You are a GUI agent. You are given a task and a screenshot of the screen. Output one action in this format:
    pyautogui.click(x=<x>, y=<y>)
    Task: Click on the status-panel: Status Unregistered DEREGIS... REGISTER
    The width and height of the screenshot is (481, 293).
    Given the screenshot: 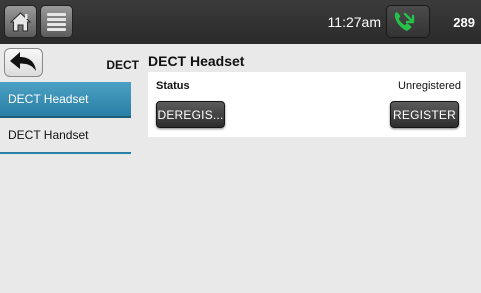 What is the action you would take?
    pyautogui.click(x=307, y=104)
    